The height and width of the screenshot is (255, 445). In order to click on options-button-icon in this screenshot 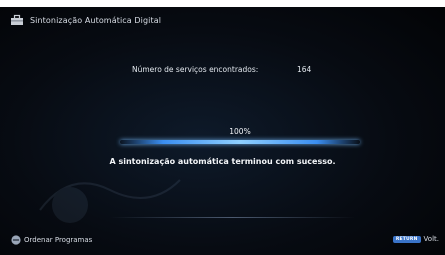, I will do `click(16, 240)`.